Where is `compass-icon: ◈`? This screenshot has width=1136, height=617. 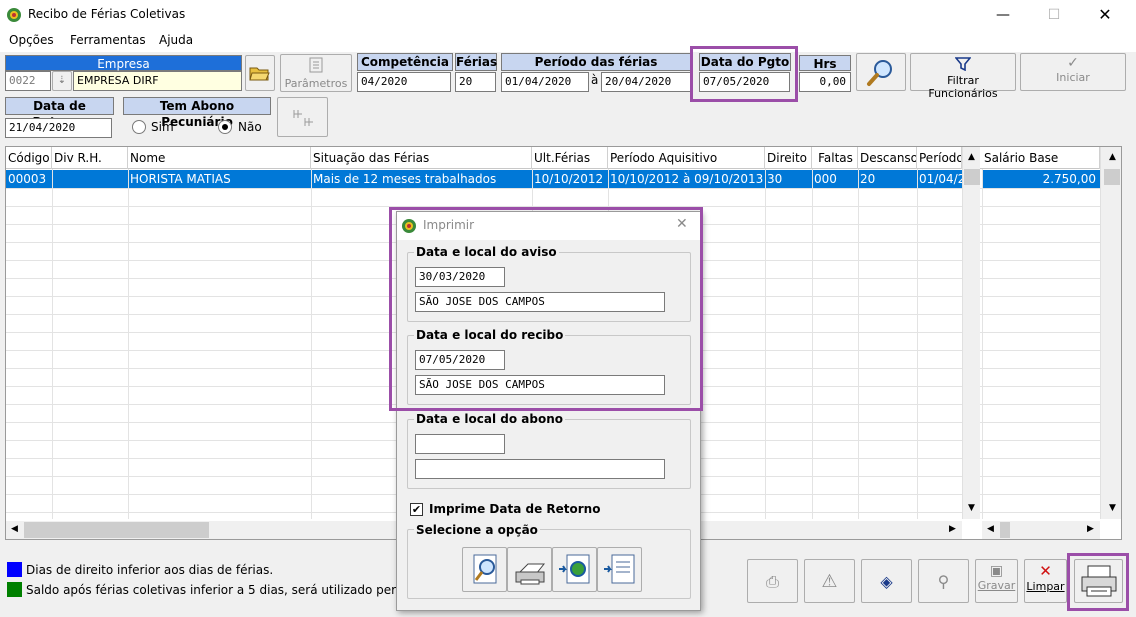 compass-icon: ◈ is located at coordinates (886, 581).